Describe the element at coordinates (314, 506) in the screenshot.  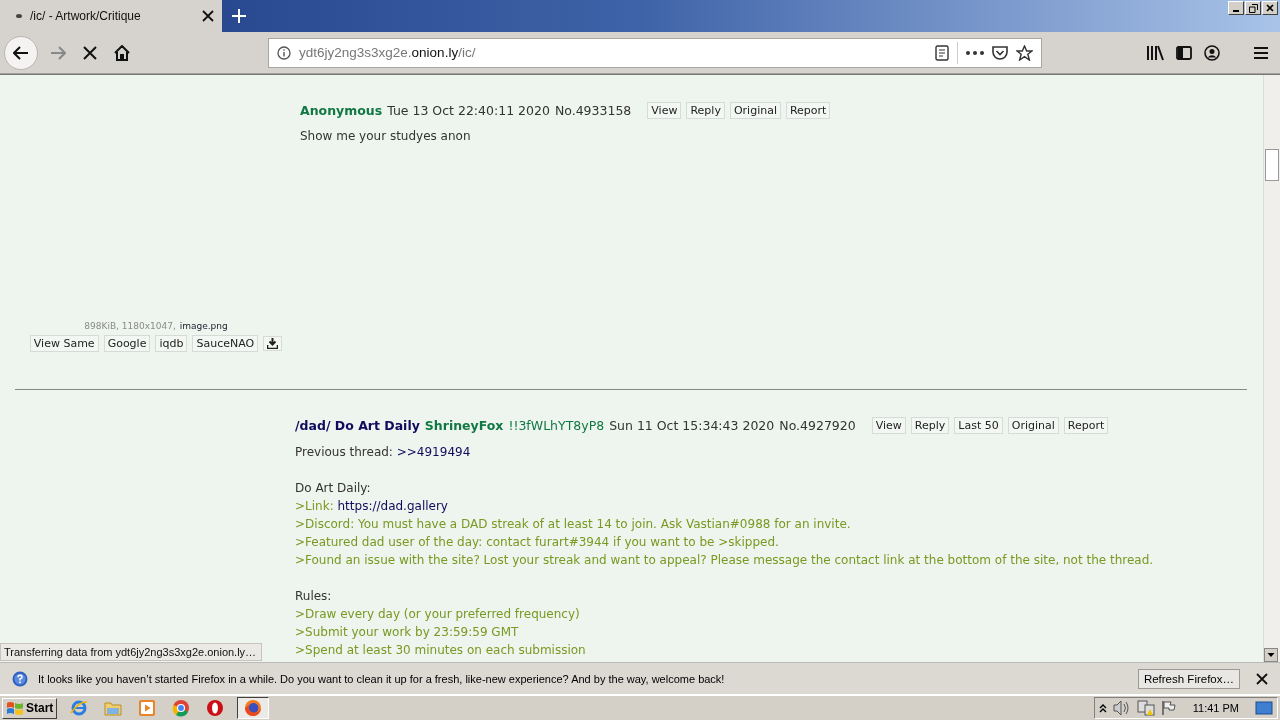
I see `greentext: >Link:` at that location.